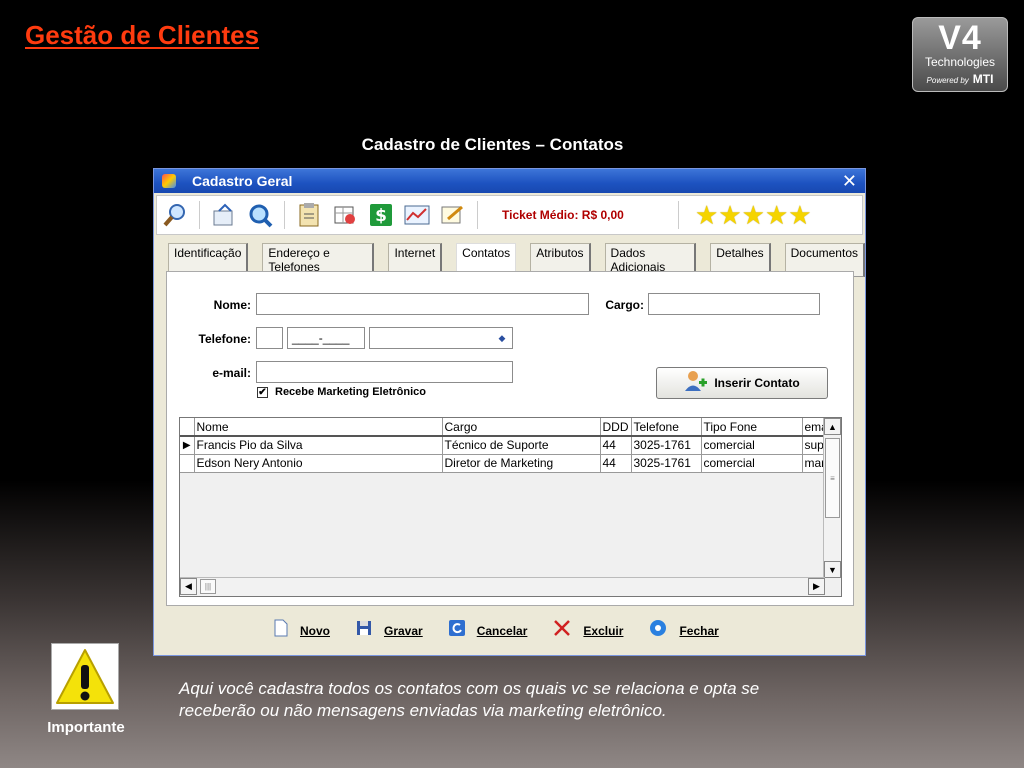  I want to click on slide-title: Gestão de Clientes, so click(142, 35).